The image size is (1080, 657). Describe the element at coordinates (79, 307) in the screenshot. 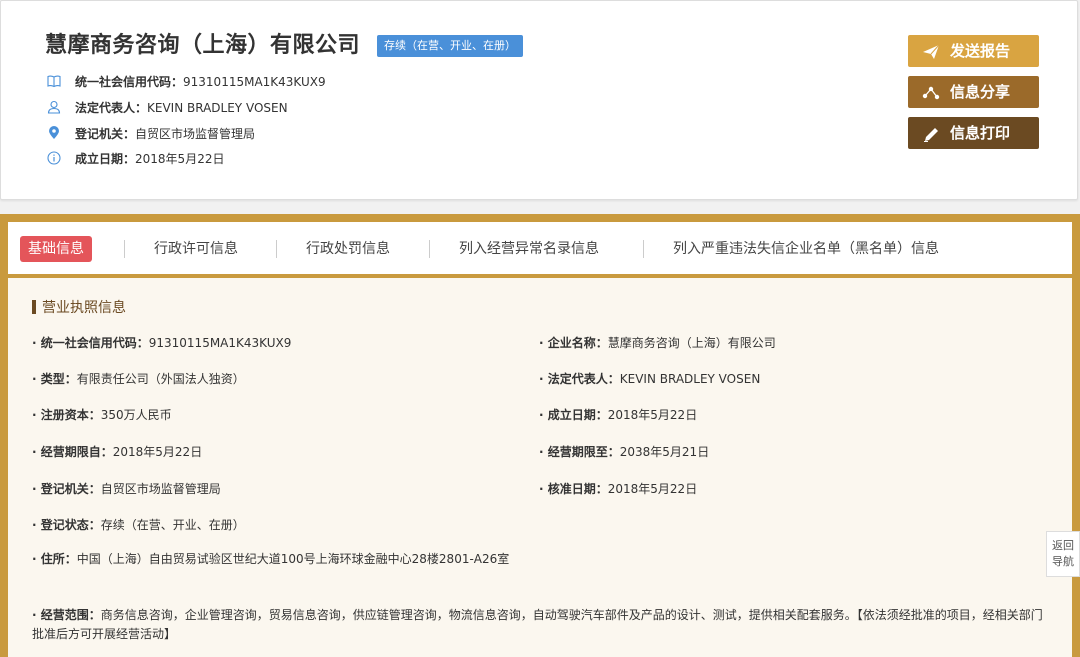

I see `section-title: 营业执照信息` at that location.